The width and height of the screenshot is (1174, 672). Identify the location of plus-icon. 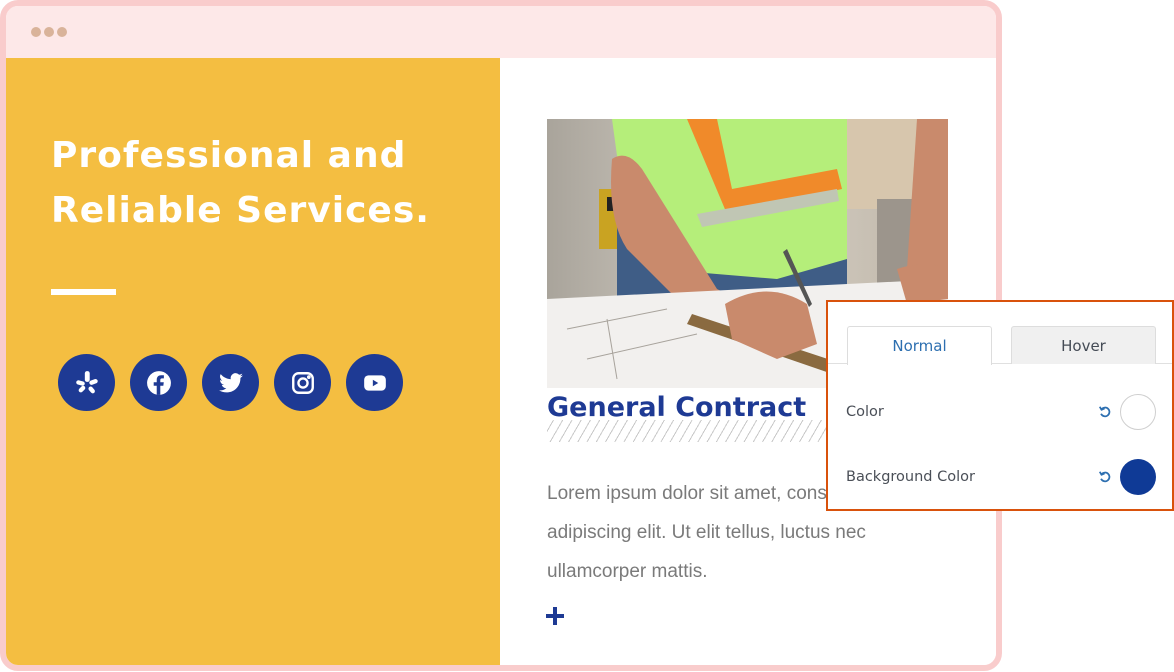
(555, 616).